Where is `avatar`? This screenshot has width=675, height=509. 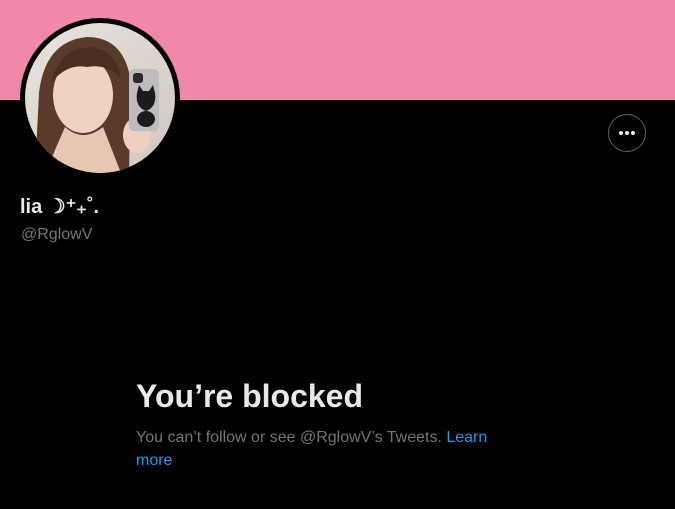
avatar is located at coordinates (100, 98).